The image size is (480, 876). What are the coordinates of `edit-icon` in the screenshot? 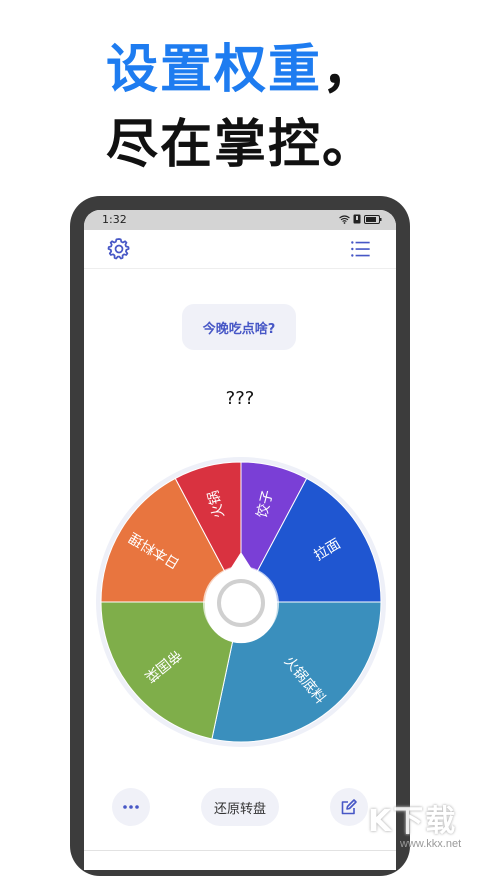 It's located at (349, 807).